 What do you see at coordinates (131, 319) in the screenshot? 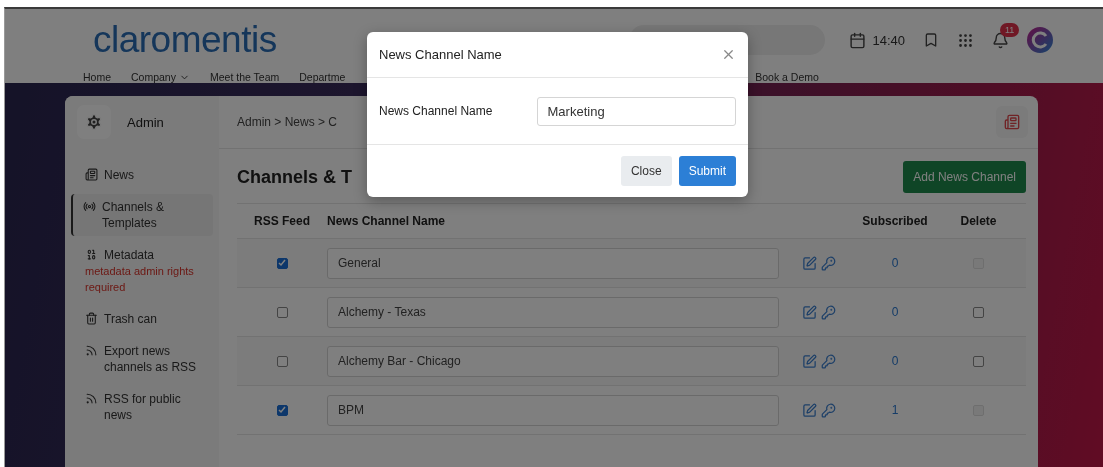
I see `sidebar-item-label: Trash can` at bounding box center [131, 319].